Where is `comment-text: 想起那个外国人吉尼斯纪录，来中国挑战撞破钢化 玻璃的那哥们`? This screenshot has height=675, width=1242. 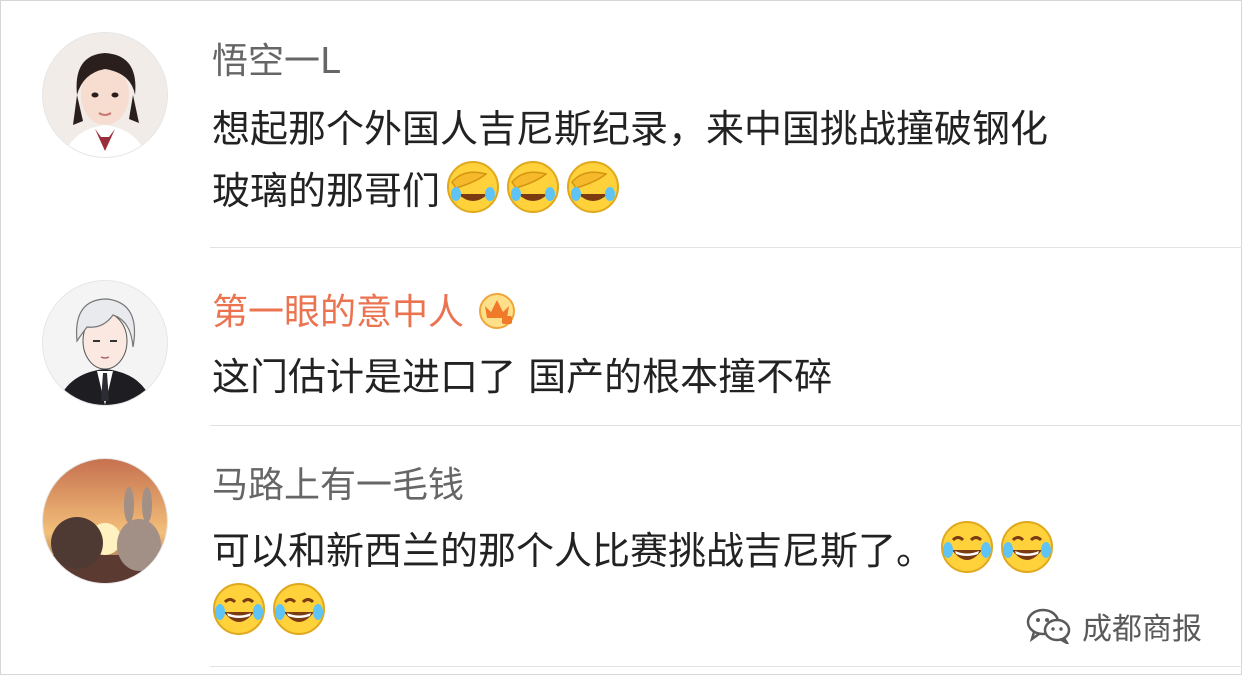
comment-text: 想起那个外国人吉尼斯纪录，来中国挑战撞破钢化 玻璃的那哥们 is located at coordinates (712, 160).